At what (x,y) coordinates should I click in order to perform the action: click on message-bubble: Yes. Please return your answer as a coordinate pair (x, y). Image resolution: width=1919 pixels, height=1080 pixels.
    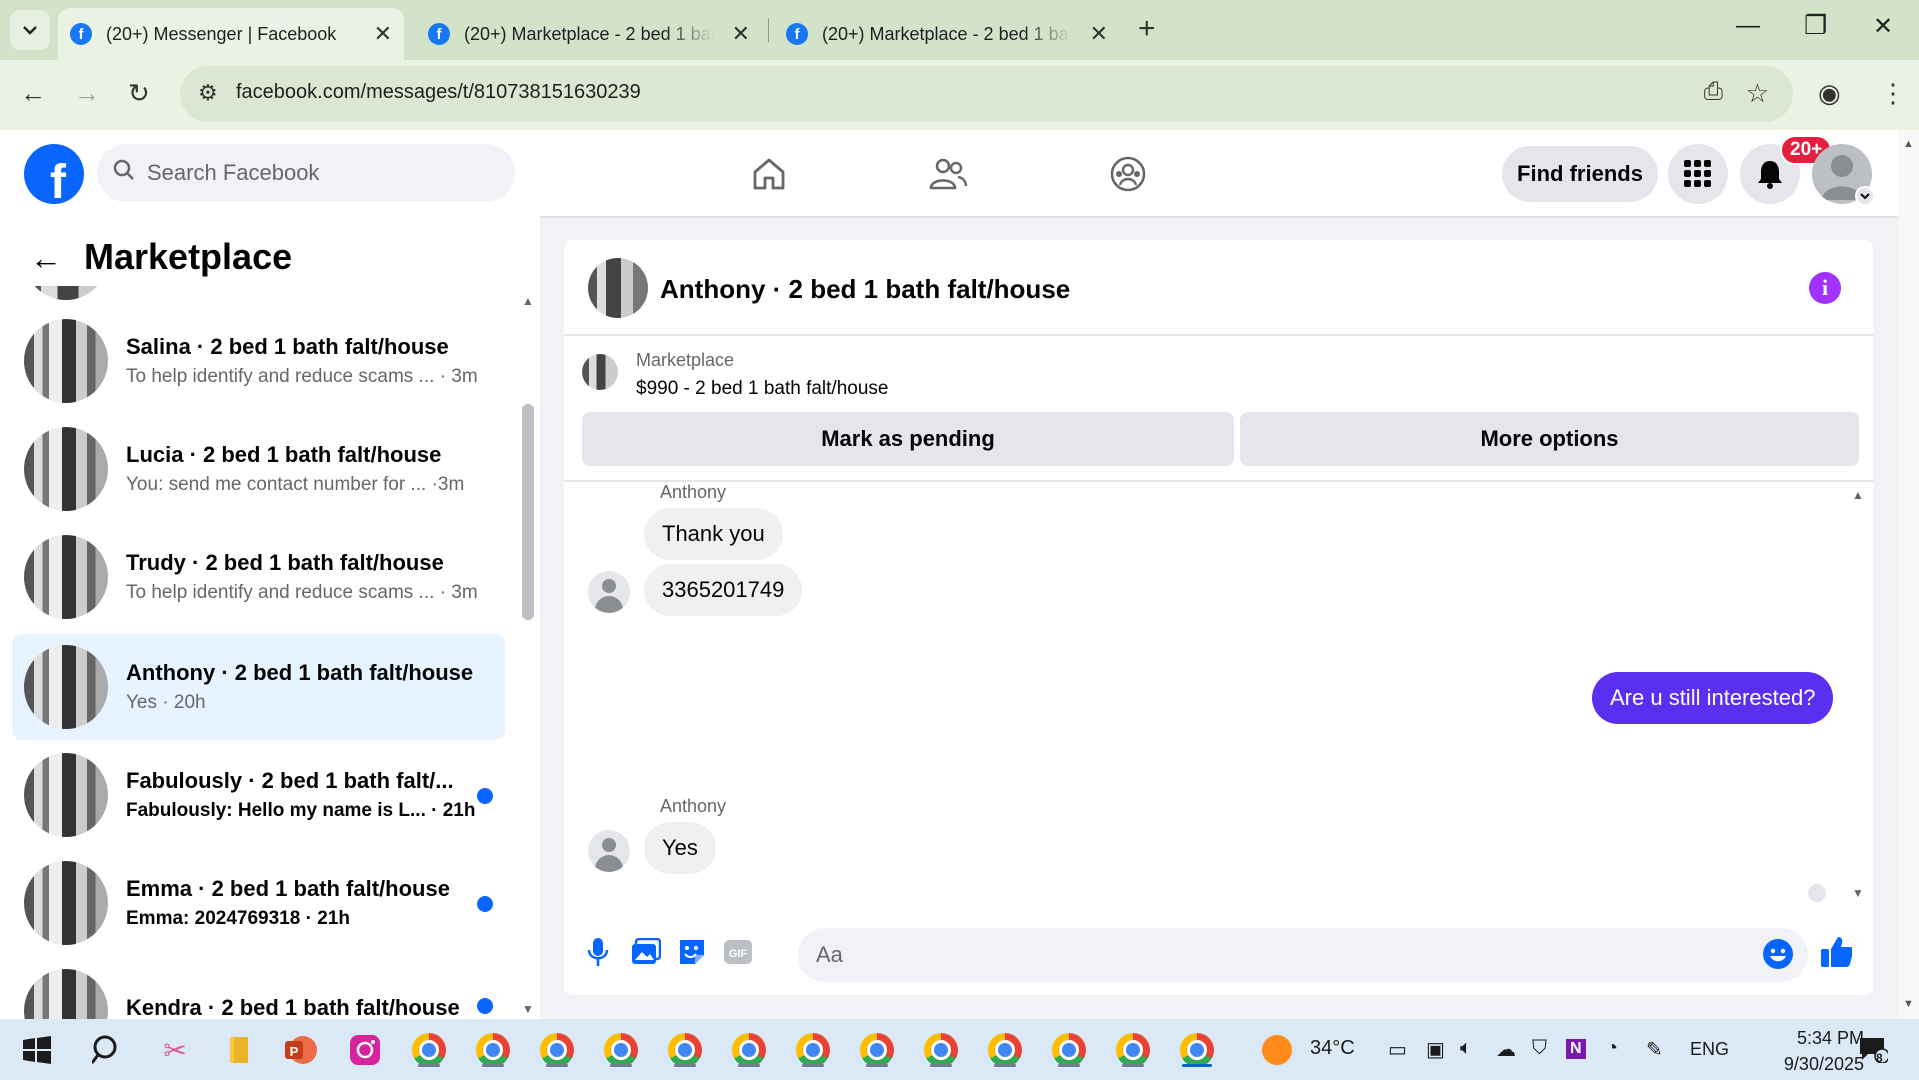
    Looking at the image, I should click on (680, 848).